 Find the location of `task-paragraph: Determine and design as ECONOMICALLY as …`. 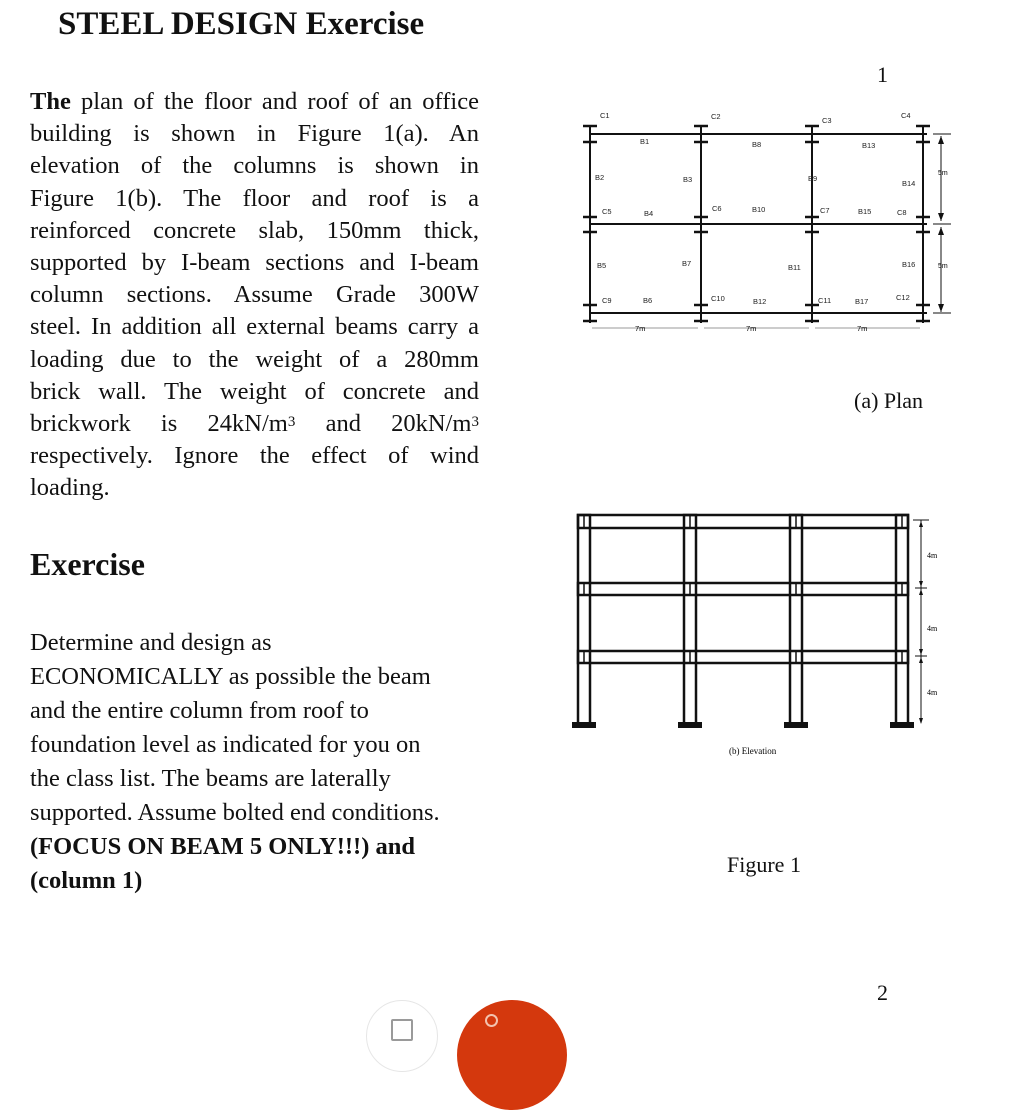

task-paragraph: Determine and design as ECONOMICALLY as … is located at coordinates (260, 762).